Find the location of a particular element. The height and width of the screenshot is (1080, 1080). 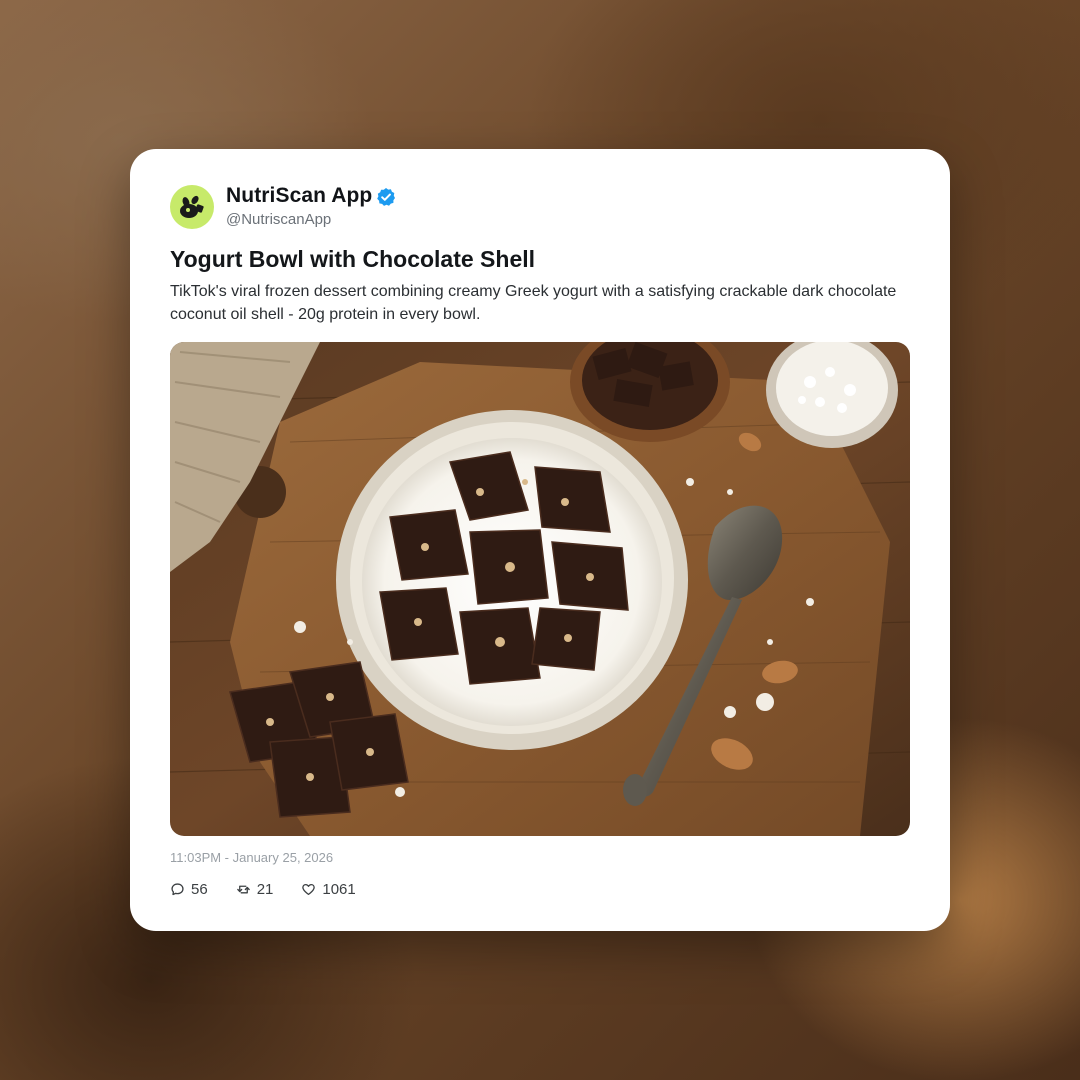

post-timestamp: 11:03PM - January 25, 2026 is located at coordinates (252, 857).